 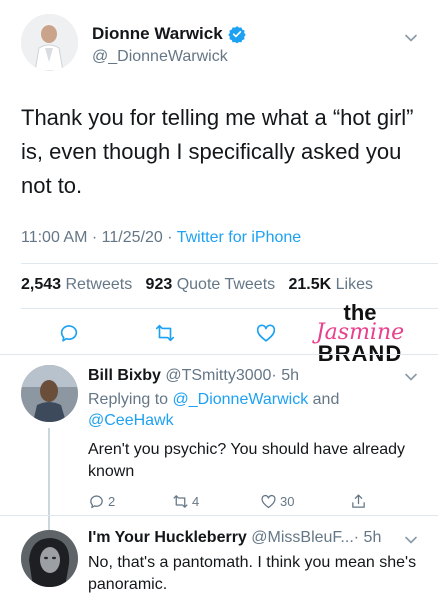 I want to click on author-name-row: Dionne Warwick, so click(x=169, y=34).